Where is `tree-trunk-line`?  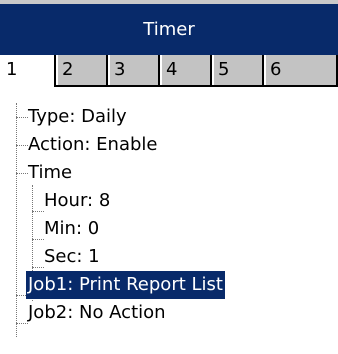 tree-trunk-line is located at coordinates (16, 220).